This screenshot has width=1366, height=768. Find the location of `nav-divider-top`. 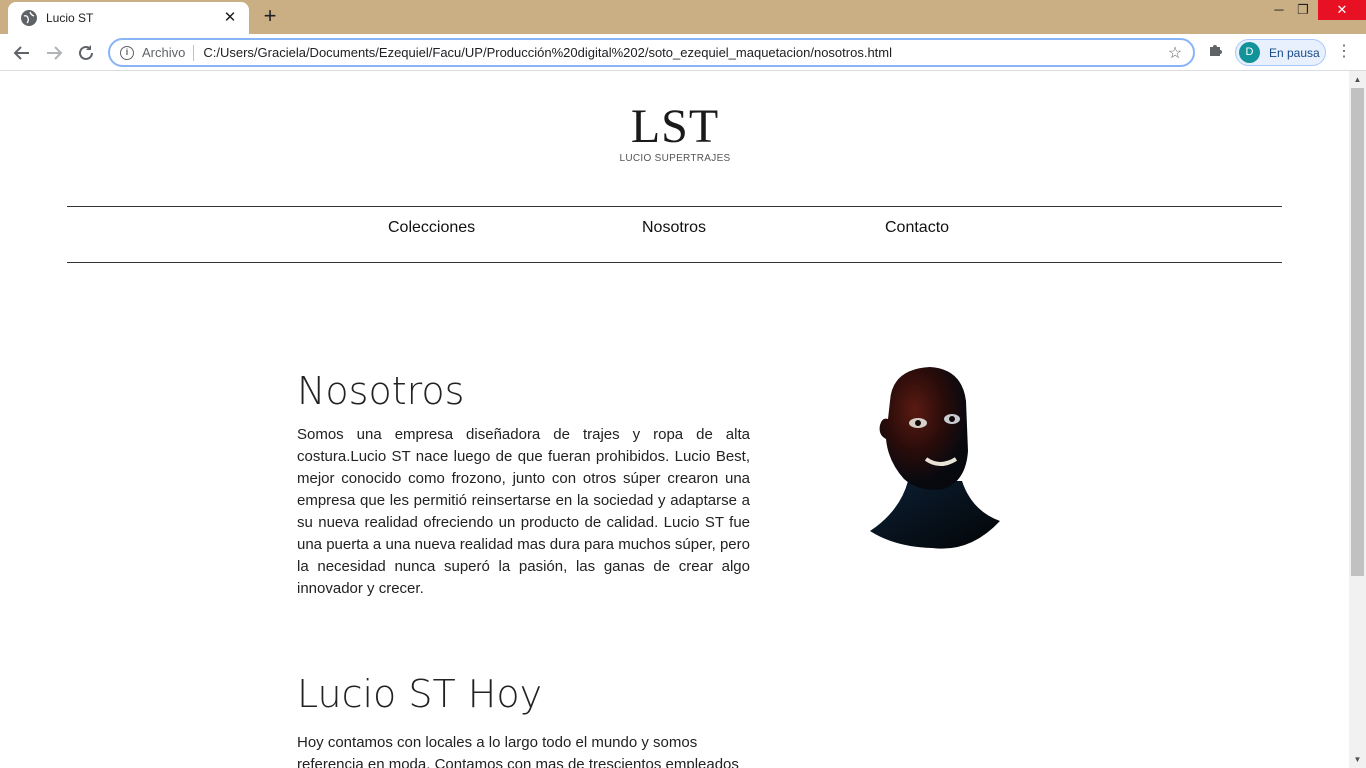

nav-divider-top is located at coordinates (674, 206).